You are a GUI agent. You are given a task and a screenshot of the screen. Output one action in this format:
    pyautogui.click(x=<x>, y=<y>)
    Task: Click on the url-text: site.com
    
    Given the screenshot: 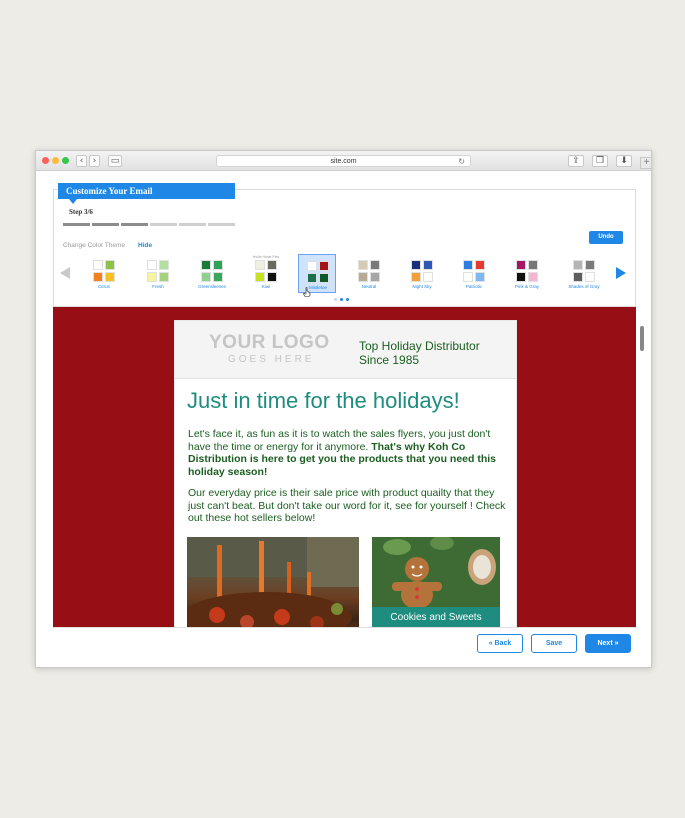 What is the action you would take?
    pyautogui.click(x=343, y=161)
    